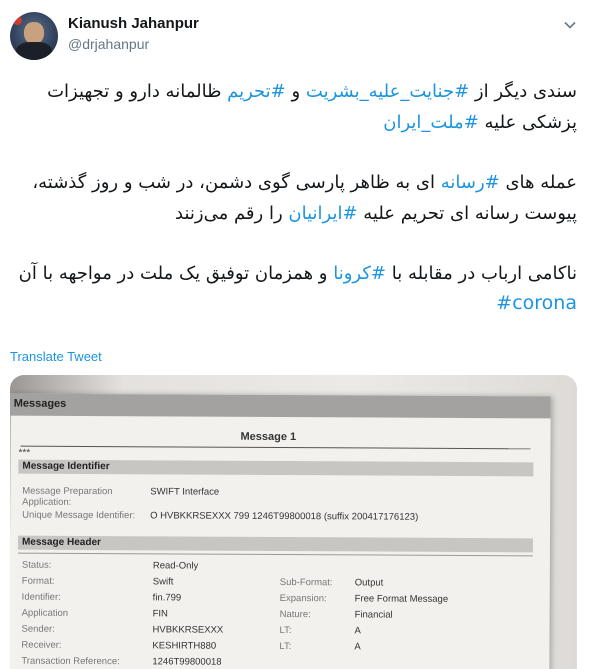 Image resolution: width=597 pixels, height=669 pixels. Describe the element at coordinates (133, 24) in the screenshot. I see `display-name: Kianush Jahanpur` at that location.